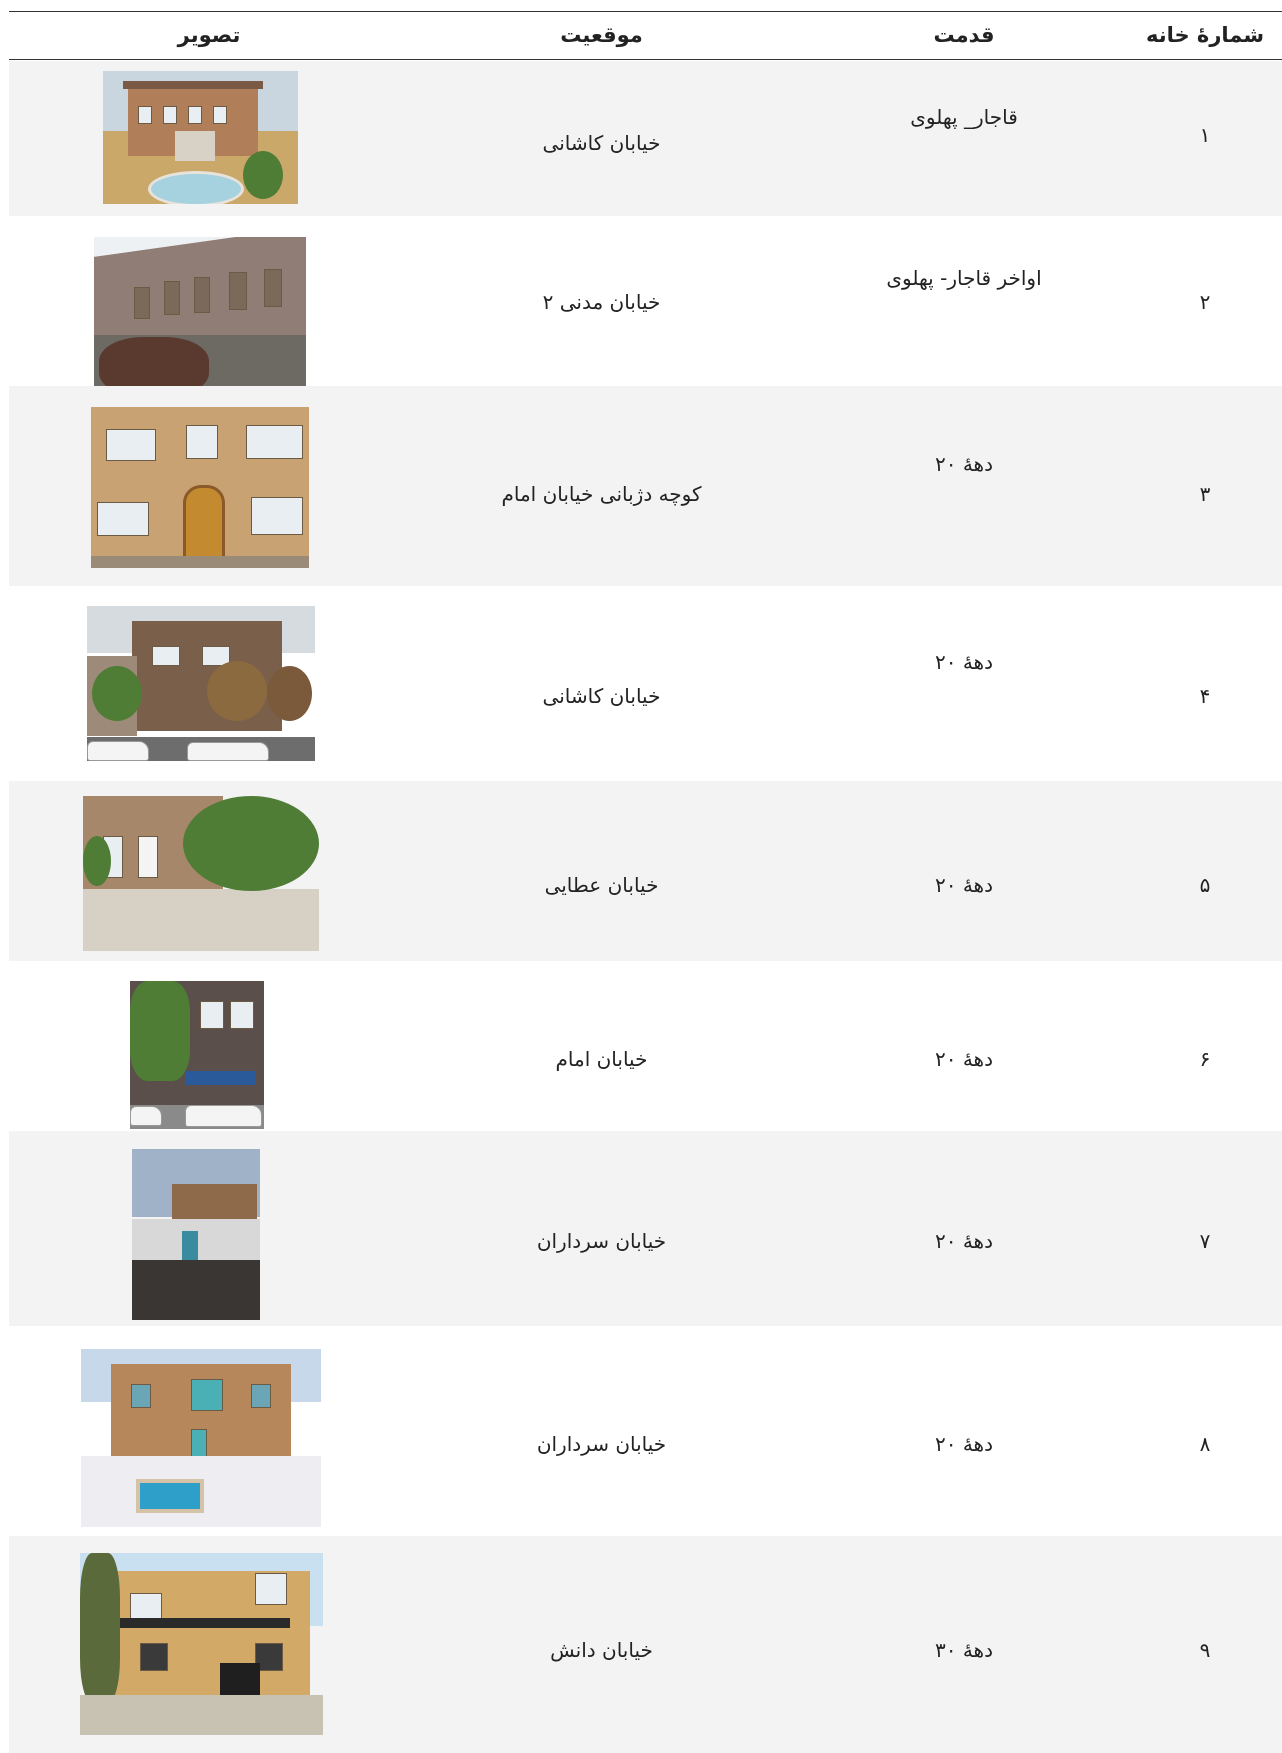 The width and height of the screenshot is (1282, 1753). Describe the element at coordinates (201, 873) in the screenshot. I see `house-5-photo` at that location.